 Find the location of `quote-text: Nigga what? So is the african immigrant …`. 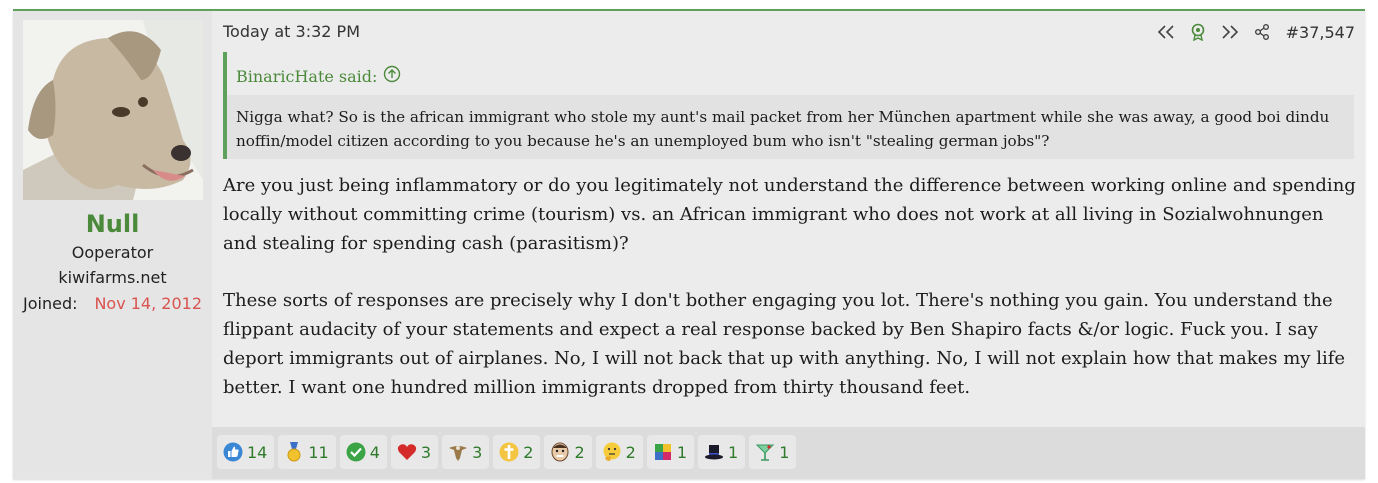

quote-text: Nigga what? So is the african immigrant … is located at coordinates (790, 127).